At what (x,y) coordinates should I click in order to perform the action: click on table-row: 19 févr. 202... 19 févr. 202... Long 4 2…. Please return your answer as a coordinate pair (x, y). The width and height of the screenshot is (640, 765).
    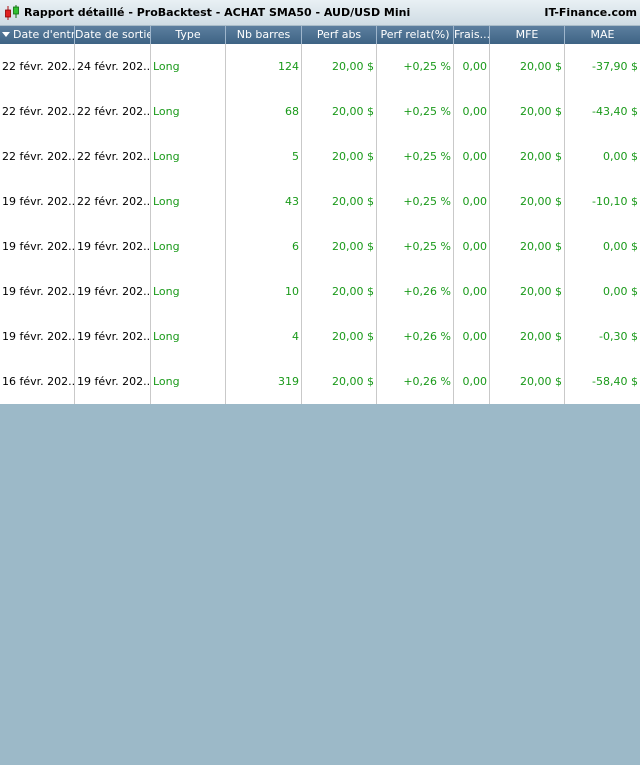
    Looking at the image, I should click on (320, 336).